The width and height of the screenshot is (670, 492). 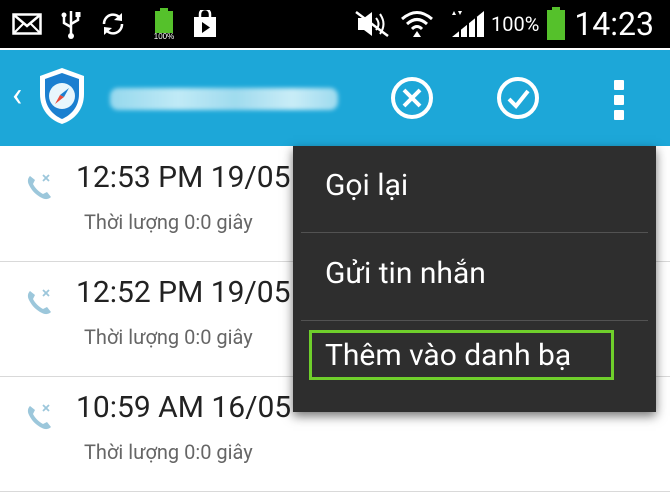 What do you see at coordinates (556, 23) in the screenshot?
I see `battery-icon` at bounding box center [556, 23].